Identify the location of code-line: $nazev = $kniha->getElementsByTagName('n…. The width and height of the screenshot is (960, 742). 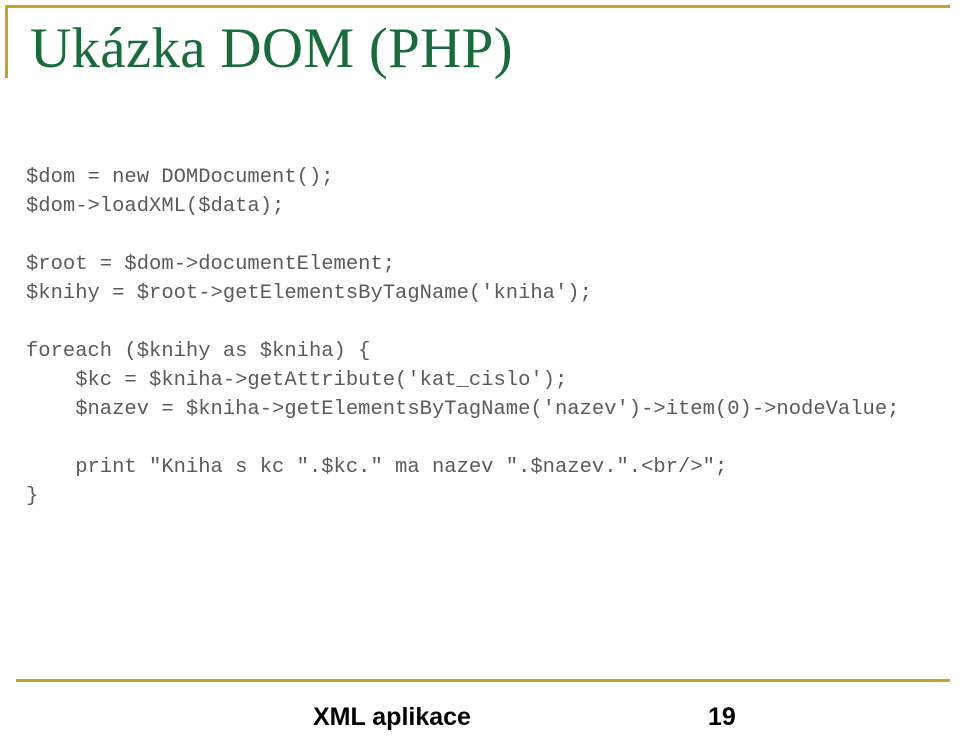
(463, 409).